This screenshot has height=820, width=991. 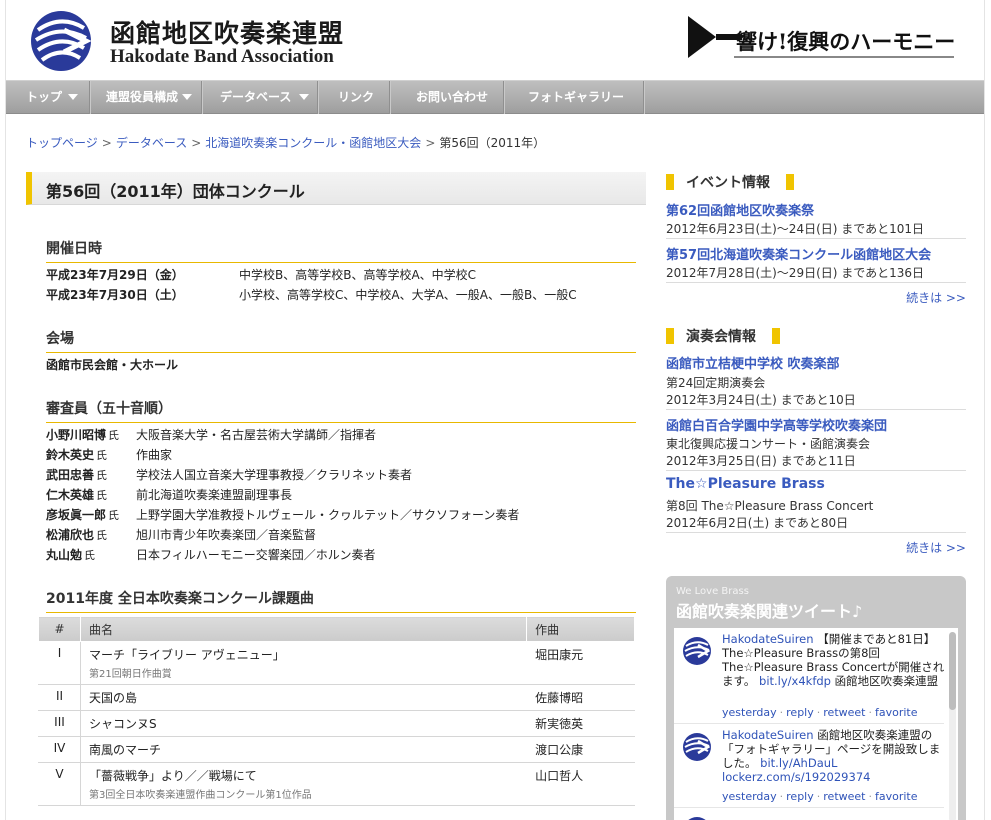 What do you see at coordinates (44, 97) in the screenshot?
I see `nav-item-label: トップ` at bounding box center [44, 97].